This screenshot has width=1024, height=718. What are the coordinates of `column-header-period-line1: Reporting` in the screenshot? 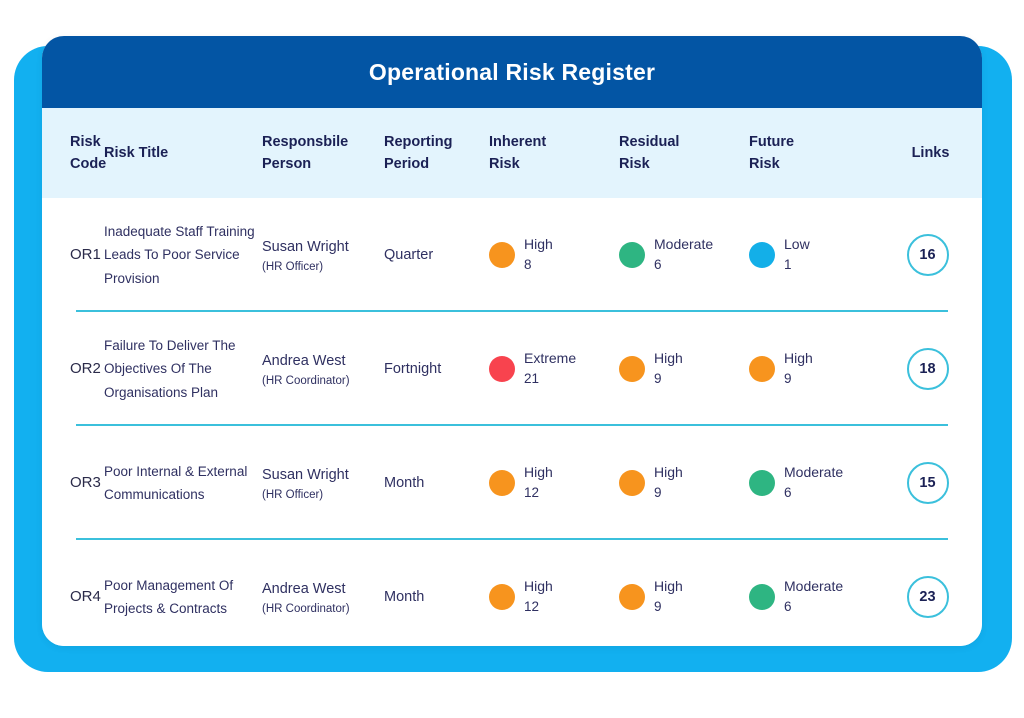 It's located at (418, 141).